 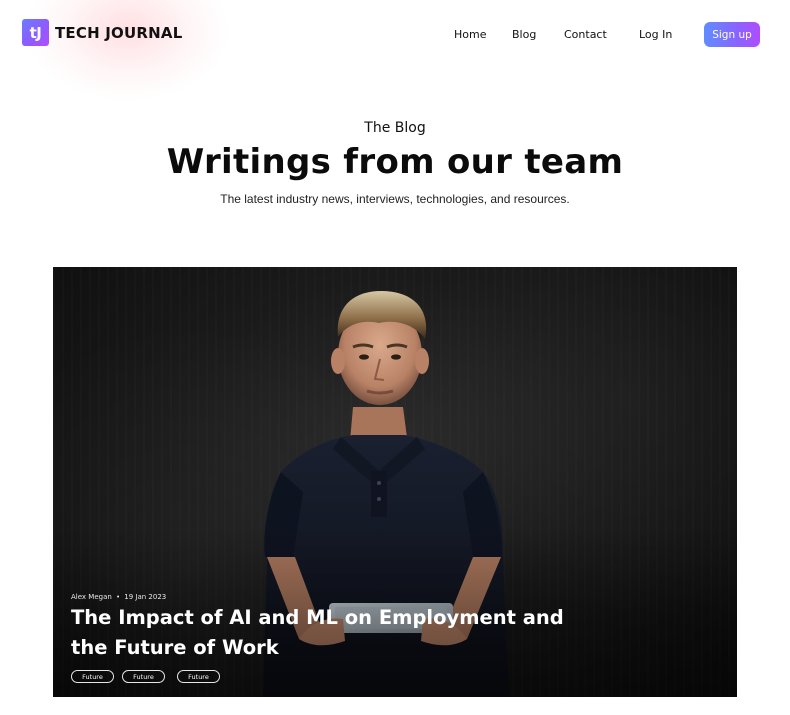 I want to click on nav-login-link: Log In, so click(x=655, y=34).